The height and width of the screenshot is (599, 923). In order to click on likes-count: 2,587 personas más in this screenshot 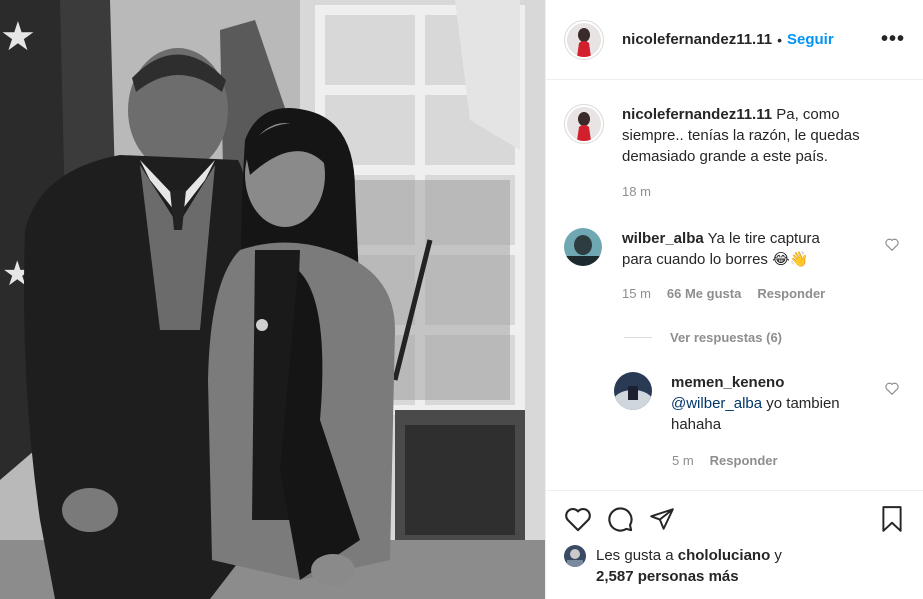, I will do `click(667, 576)`.